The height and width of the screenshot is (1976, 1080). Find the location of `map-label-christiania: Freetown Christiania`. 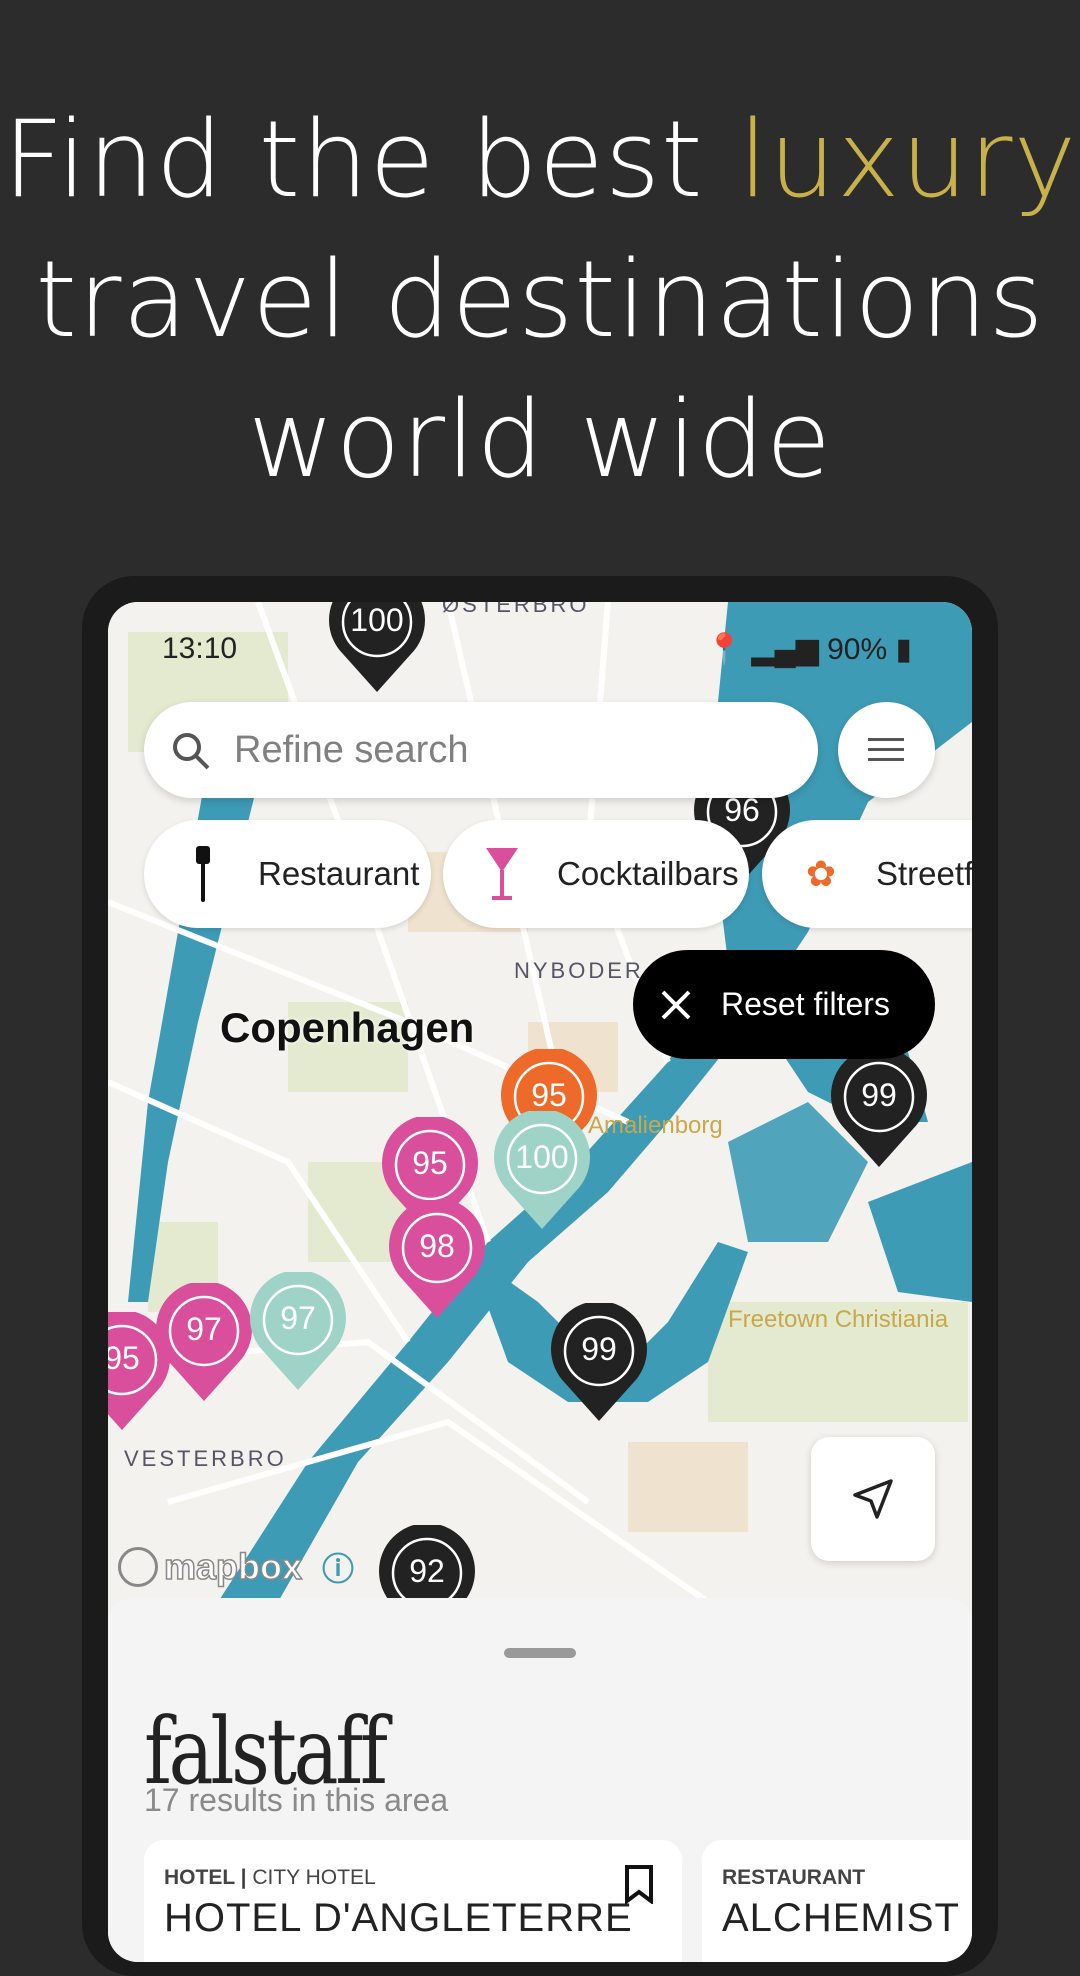

map-label-christiania: Freetown Christiania is located at coordinates (838, 1319).